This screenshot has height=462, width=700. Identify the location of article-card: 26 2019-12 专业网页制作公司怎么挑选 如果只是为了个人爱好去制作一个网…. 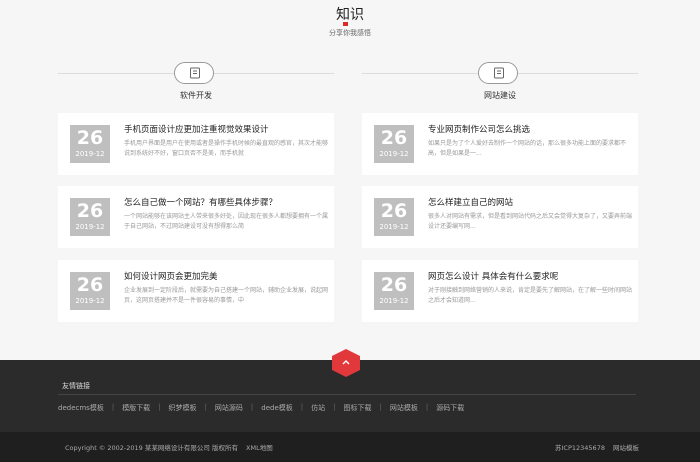
(500, 144).